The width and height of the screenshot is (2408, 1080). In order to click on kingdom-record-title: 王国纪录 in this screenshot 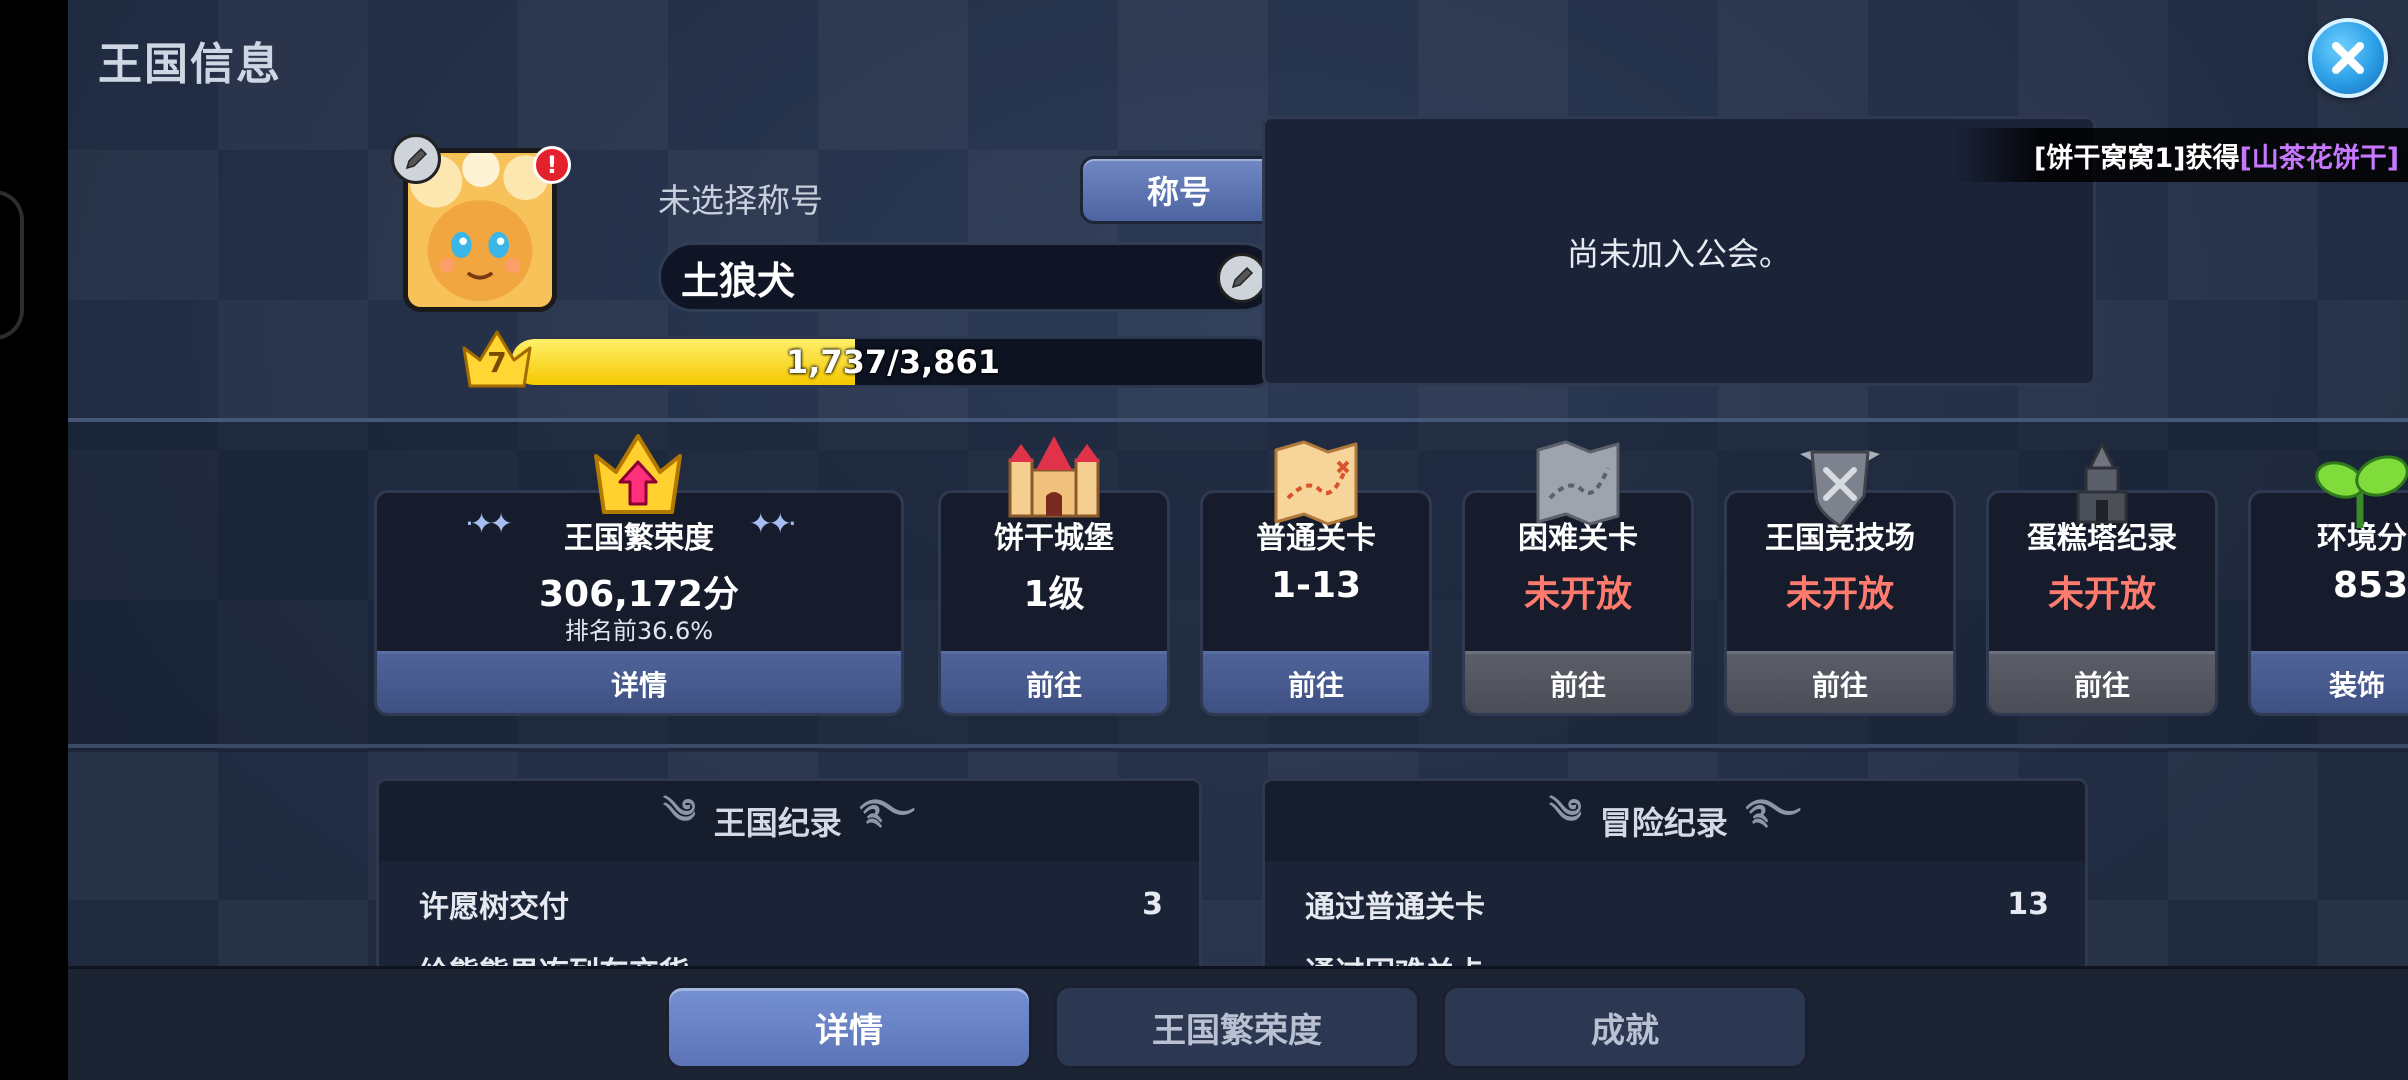, I will do `click(777, 823)`.